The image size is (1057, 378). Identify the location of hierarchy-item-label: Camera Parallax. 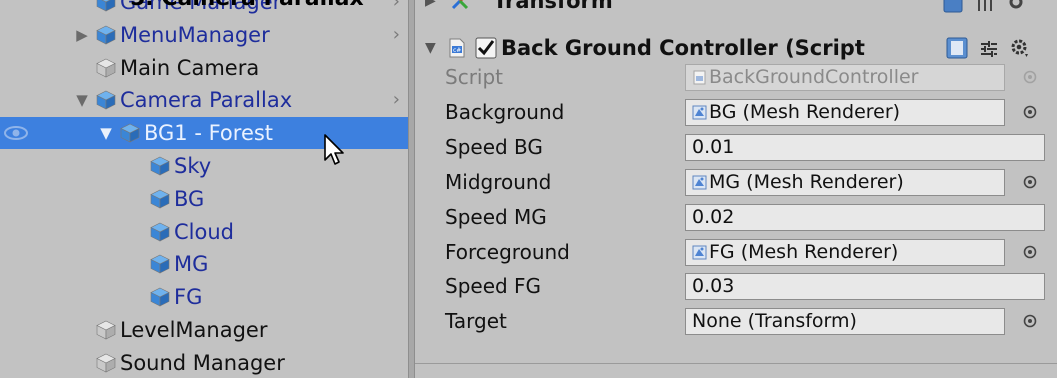
(206, 100).